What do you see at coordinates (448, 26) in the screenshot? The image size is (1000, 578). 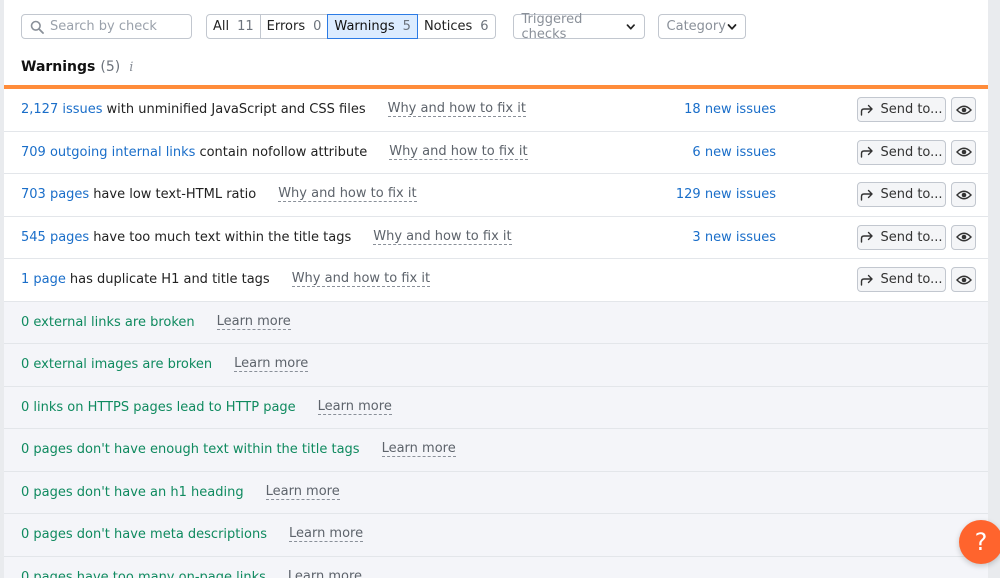 I see `filter-label: Notices` at bounding box center [448, 26].